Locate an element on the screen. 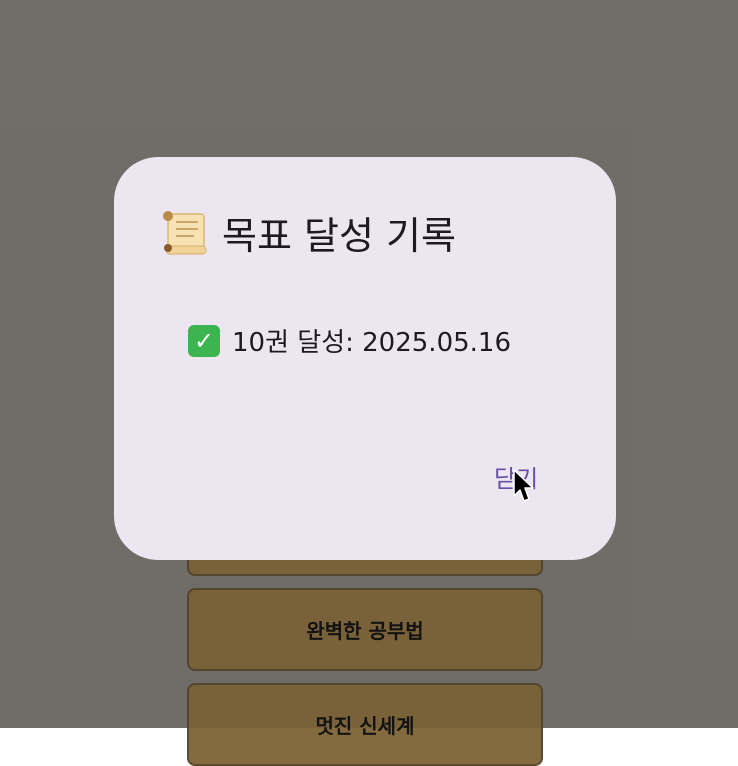 This screenshot has width=738, height=766. check-icon: ✓ is located at coordinates (204, 340).